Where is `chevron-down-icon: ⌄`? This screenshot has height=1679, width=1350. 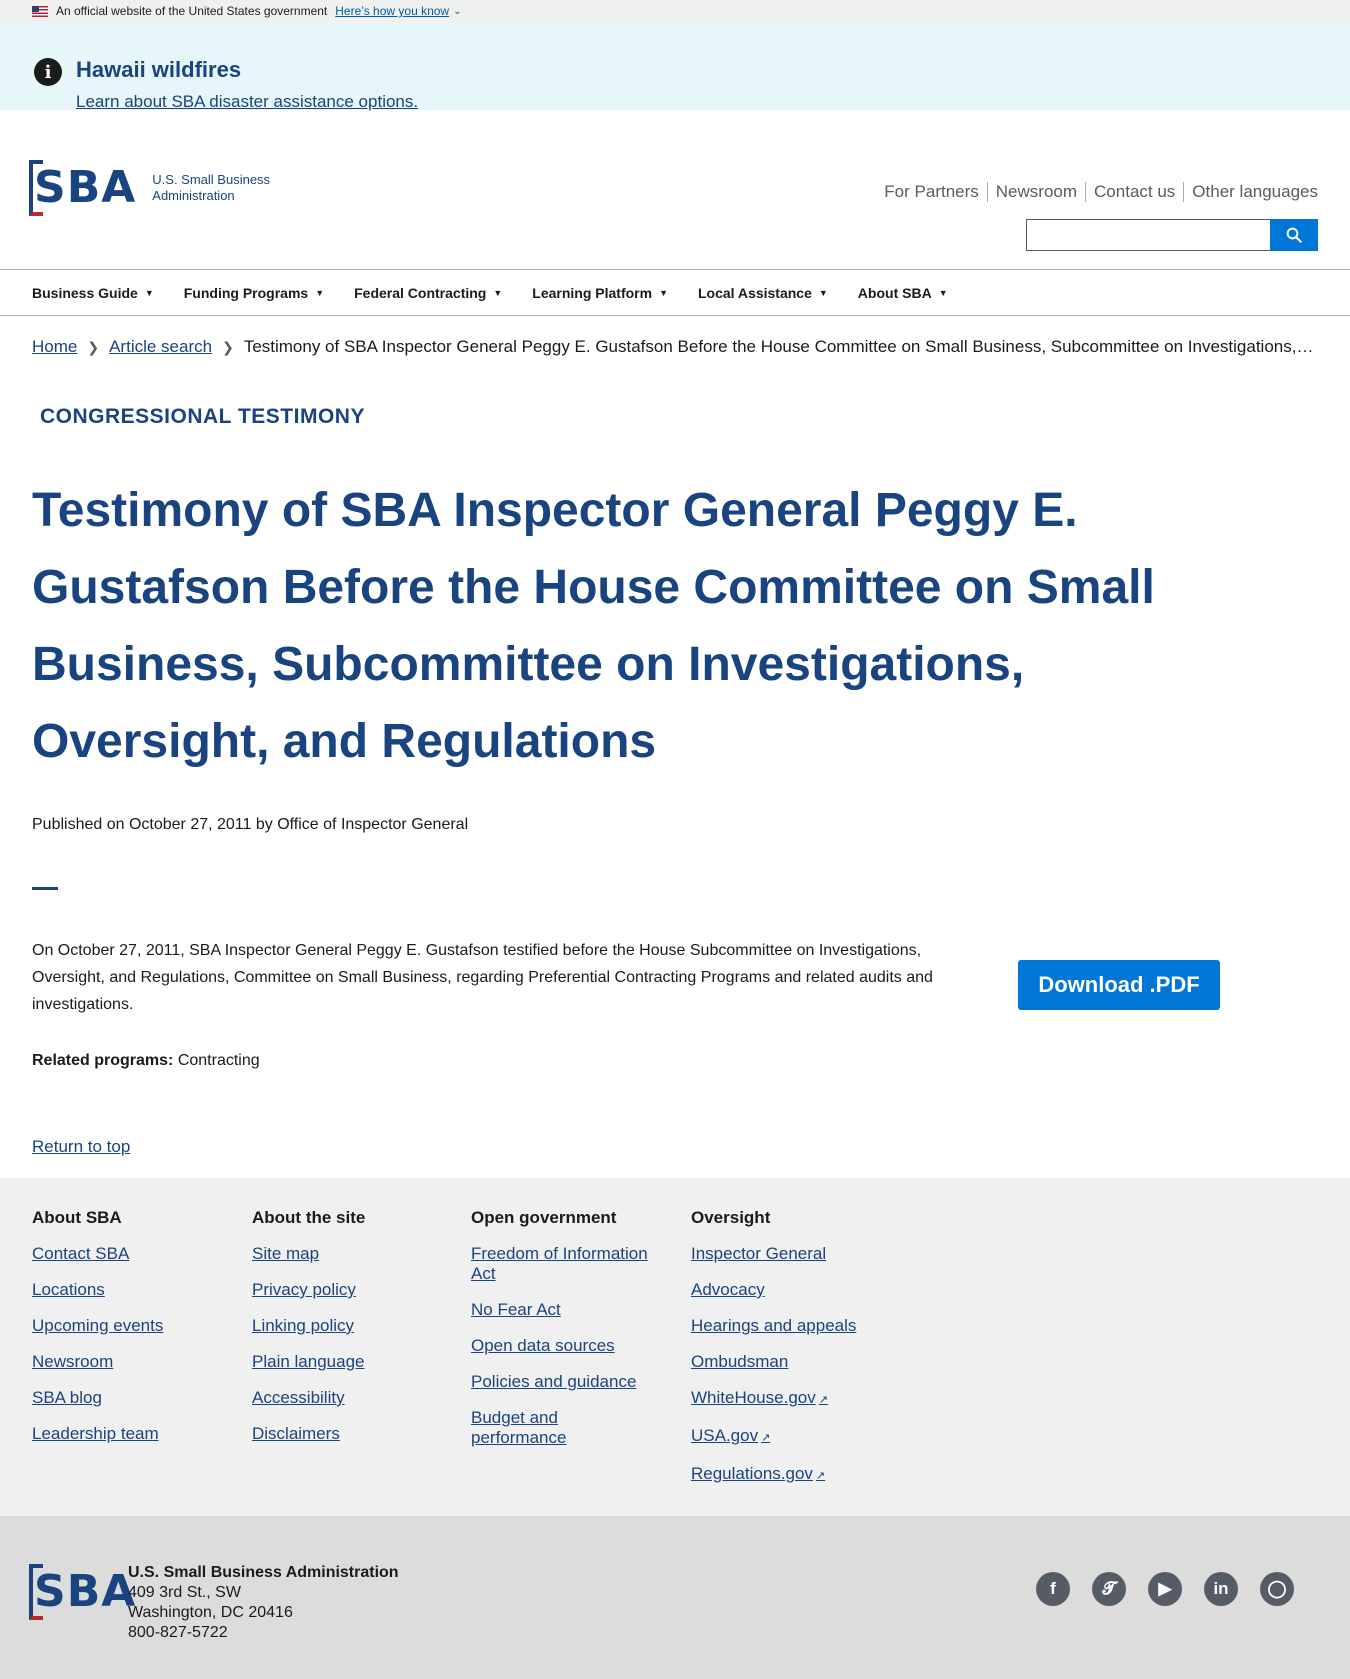 chevron-down-icon: ⌄ is located at coordinates (457, 11).